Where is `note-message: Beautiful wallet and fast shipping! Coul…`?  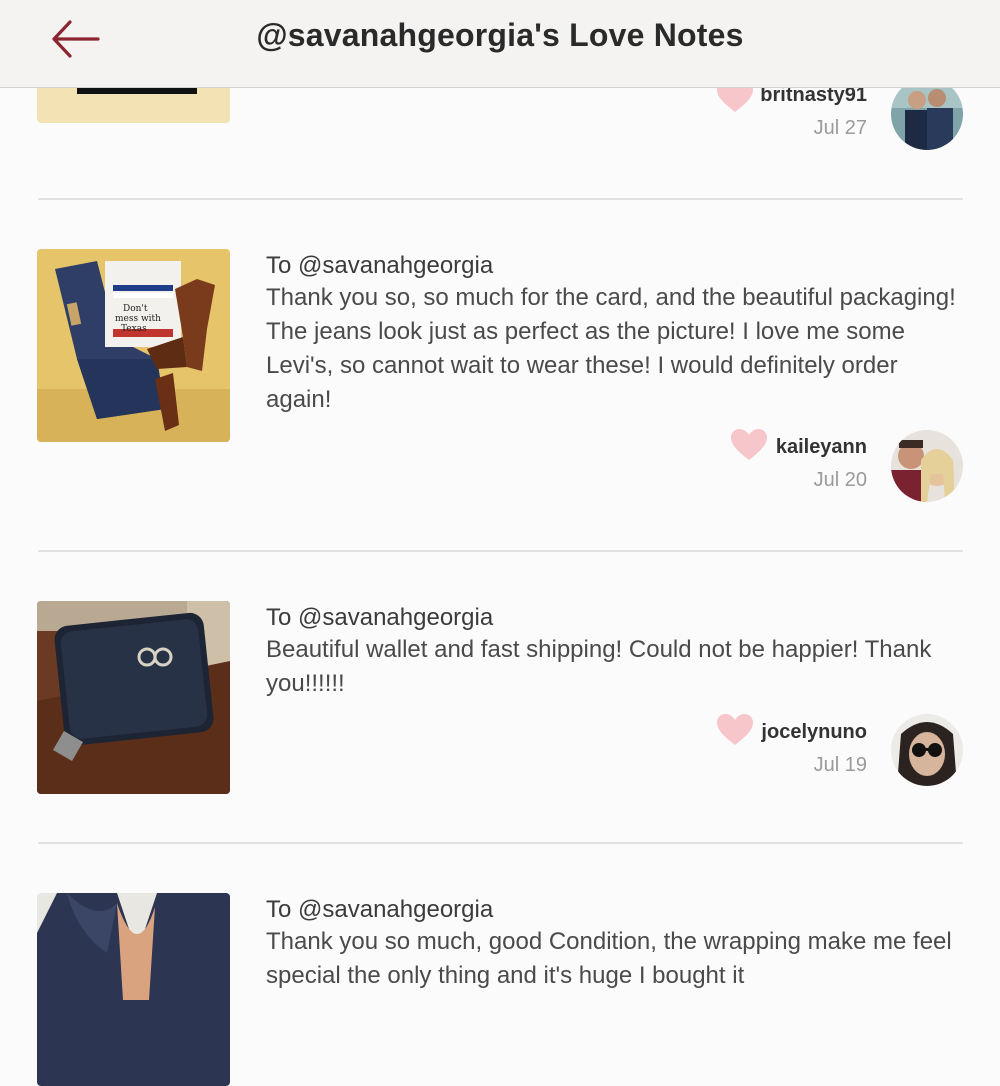
note-message: Beautiful wallet and fast shipping! Coul… is located at coordinates (599, 666).